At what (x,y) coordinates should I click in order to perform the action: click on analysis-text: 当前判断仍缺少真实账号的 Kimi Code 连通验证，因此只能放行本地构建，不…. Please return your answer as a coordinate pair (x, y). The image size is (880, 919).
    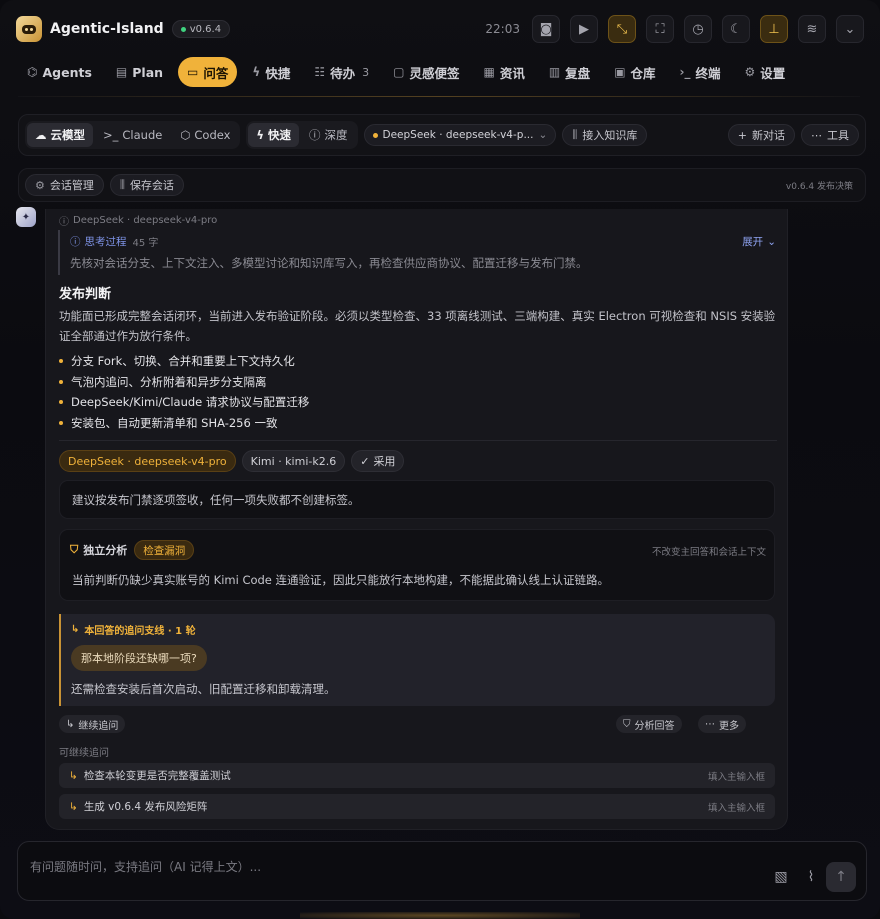
    Looking at the image, I should click on (341, 580).